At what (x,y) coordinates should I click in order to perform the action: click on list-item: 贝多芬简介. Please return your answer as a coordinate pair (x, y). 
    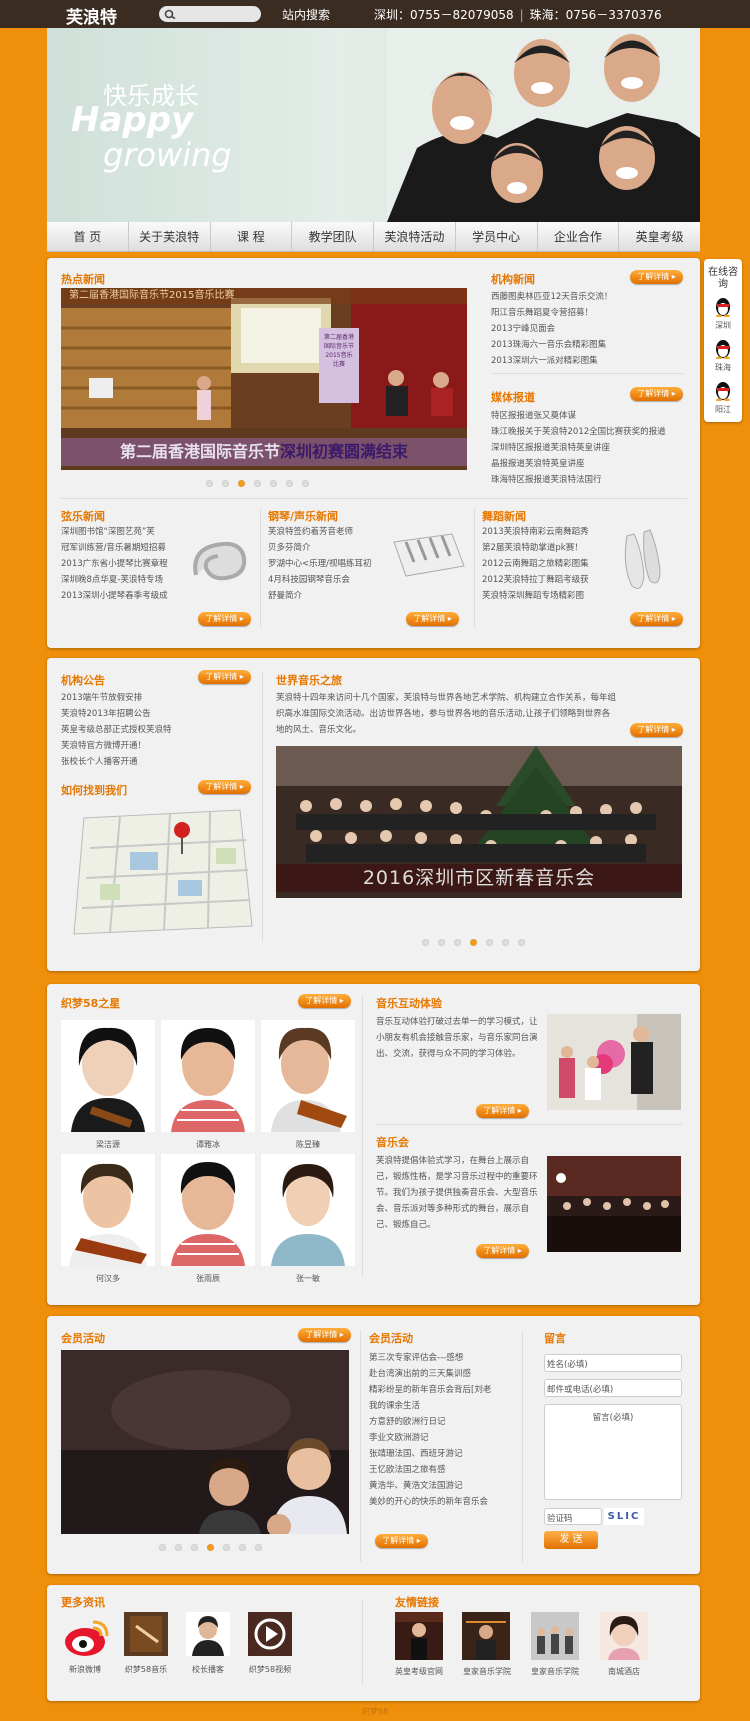
    Looking at the image, I should click on (327, 548).